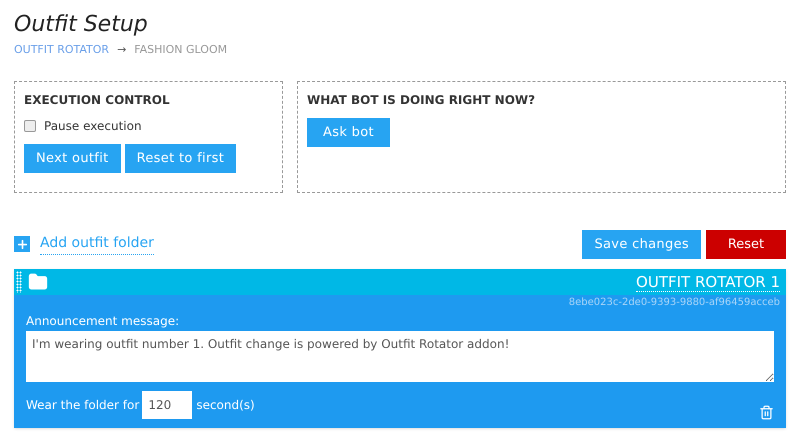 The image size is (800, 432). I want to click on add-folder-link: Add outfit folder, so click(97, 244).